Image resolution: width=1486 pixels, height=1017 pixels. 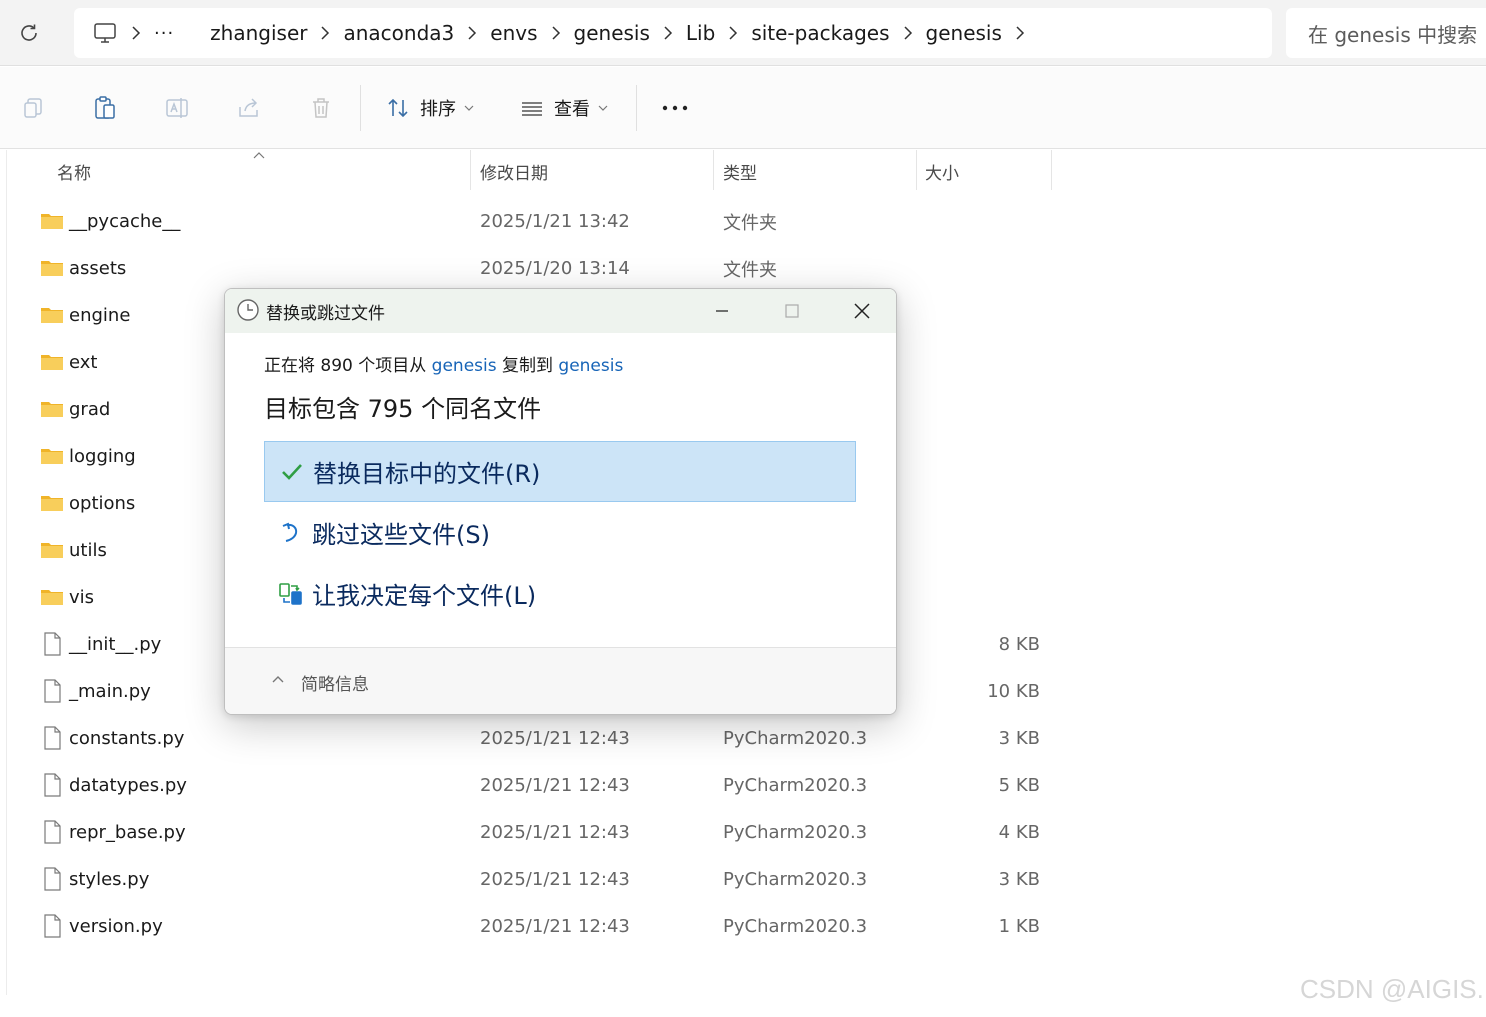 I want to click on close-button, so click(x=861, y=311).